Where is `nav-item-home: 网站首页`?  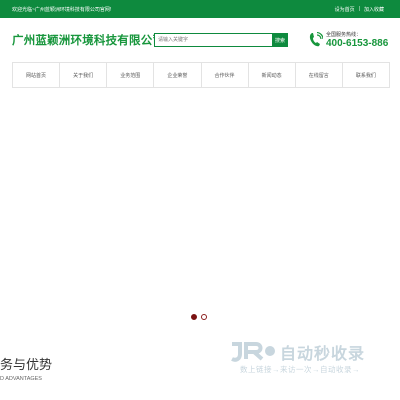
nav-item-home: 网站首页 is located at coordinates (35, 75).